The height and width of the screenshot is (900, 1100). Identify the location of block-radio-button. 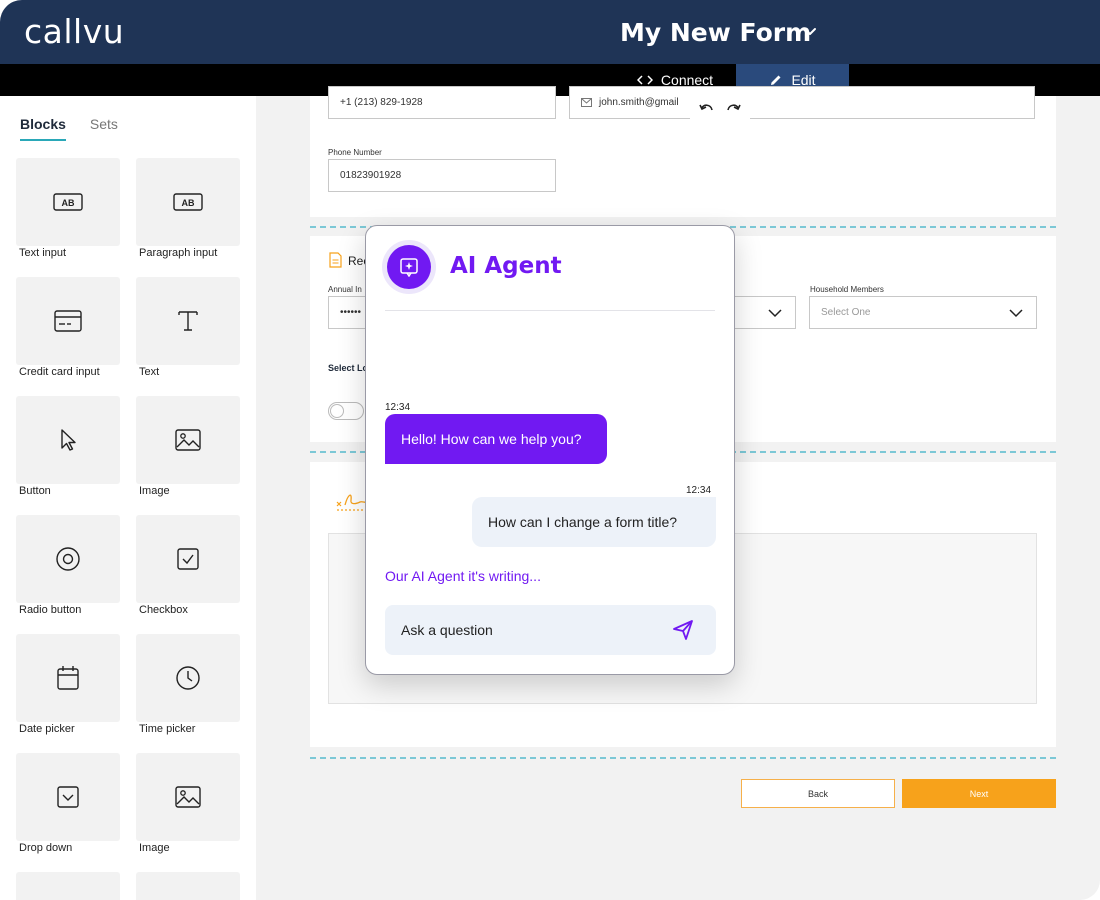
(68, 559).